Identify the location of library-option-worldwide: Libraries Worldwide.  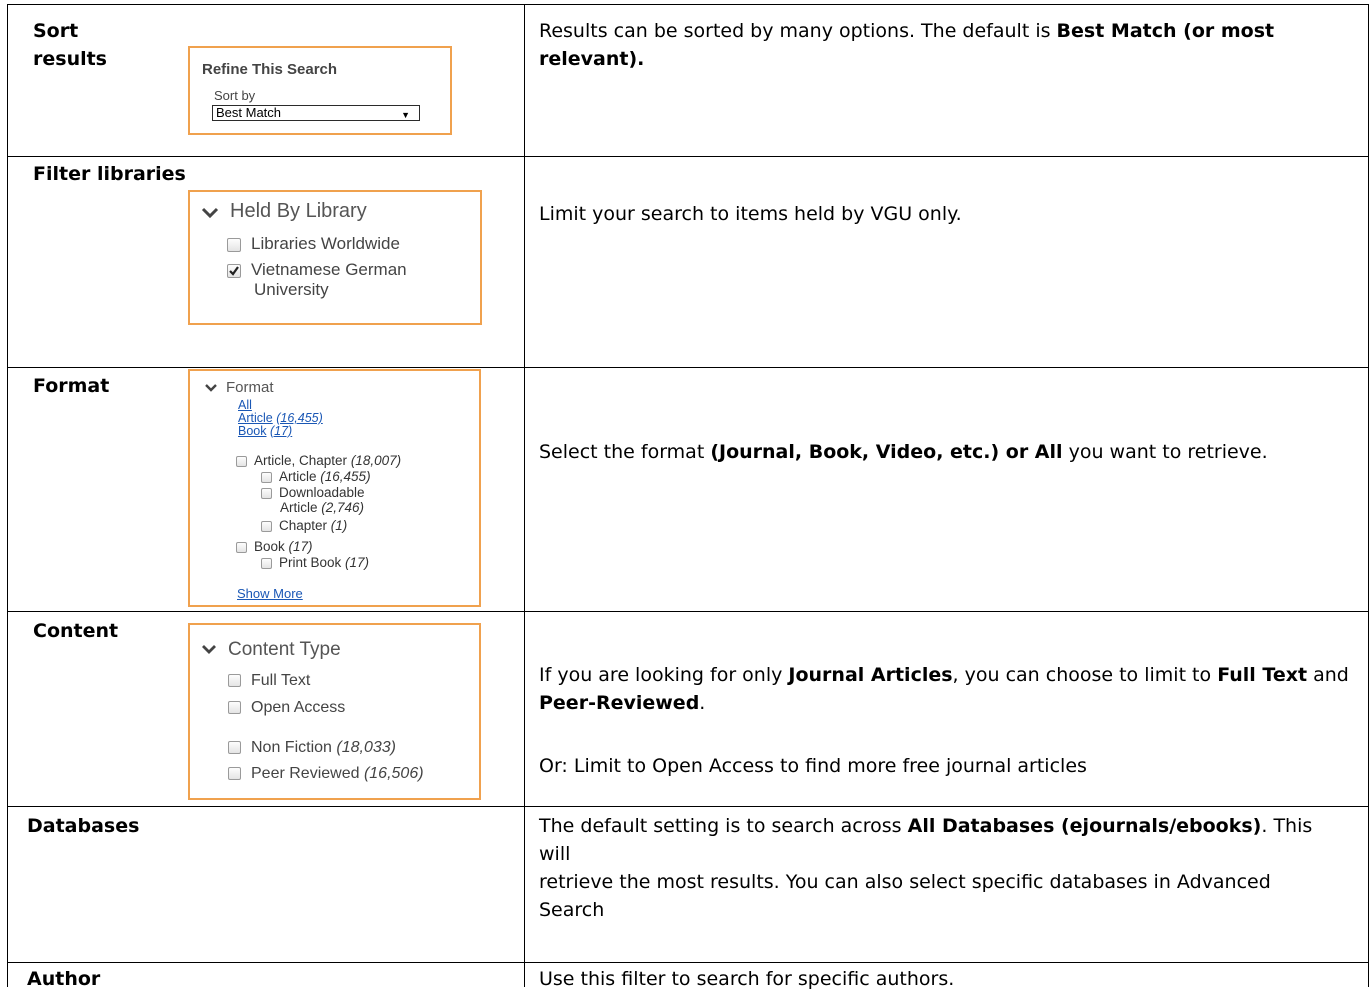
(313, 244).